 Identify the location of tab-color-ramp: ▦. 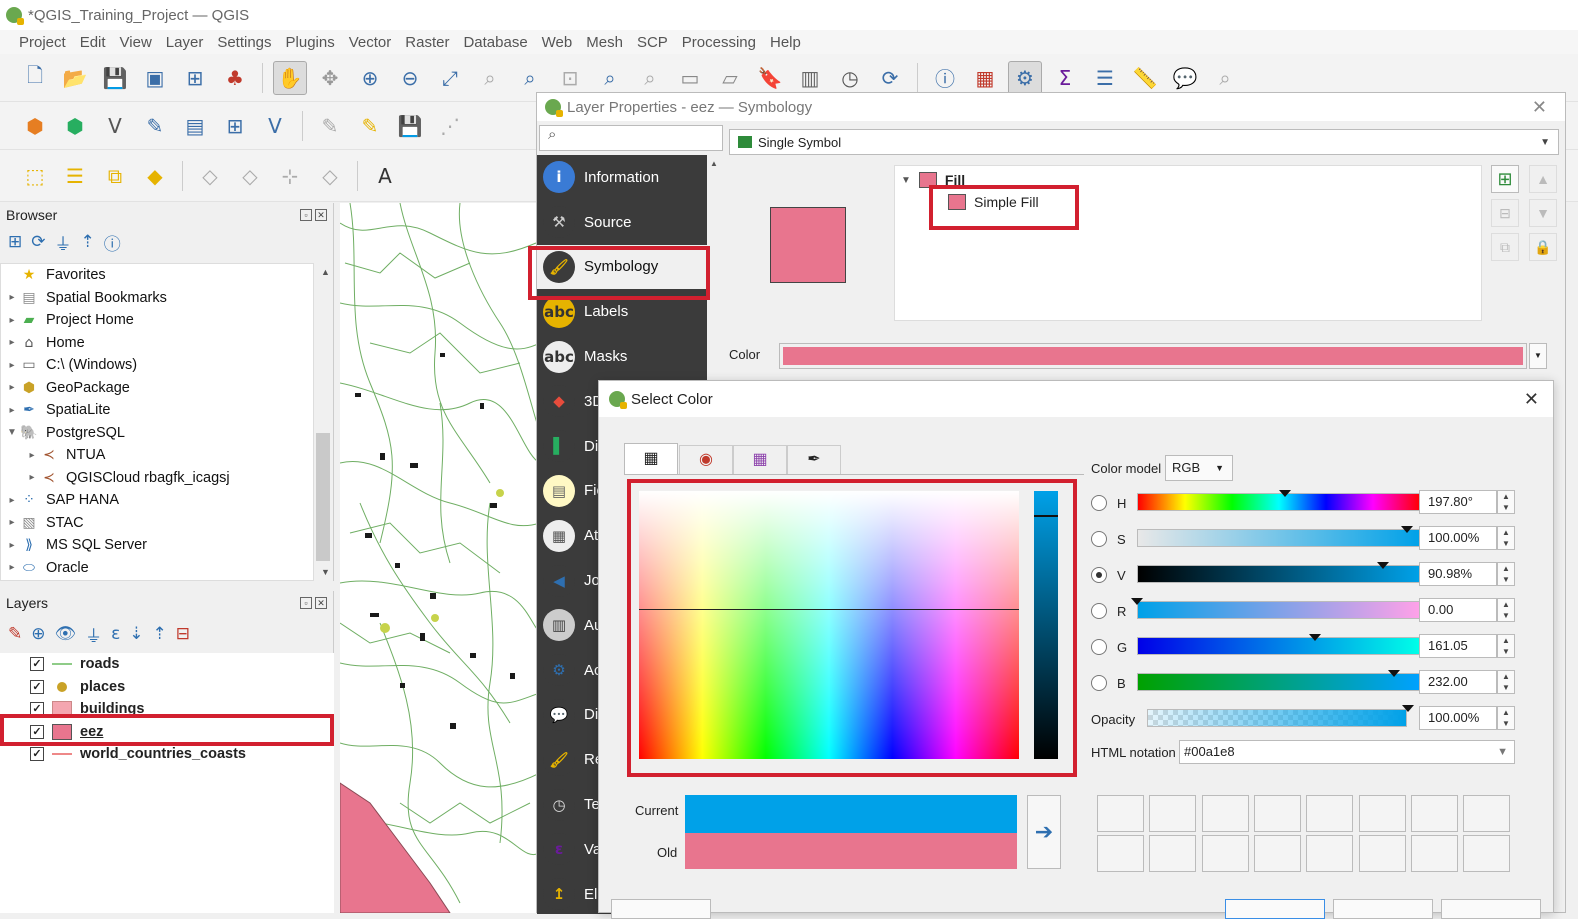
(651, 459).